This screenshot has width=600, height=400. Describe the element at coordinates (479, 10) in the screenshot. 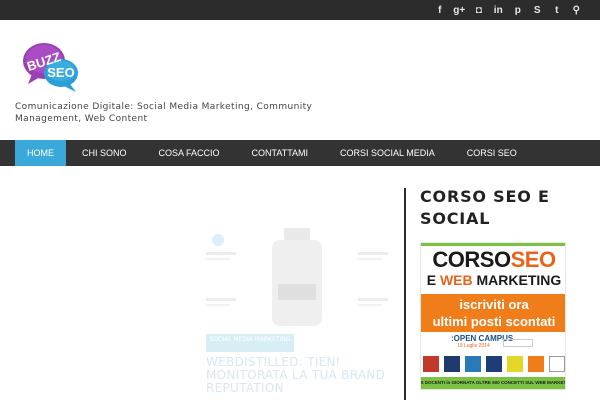

I see `instagram-icon: ◘` at that location.